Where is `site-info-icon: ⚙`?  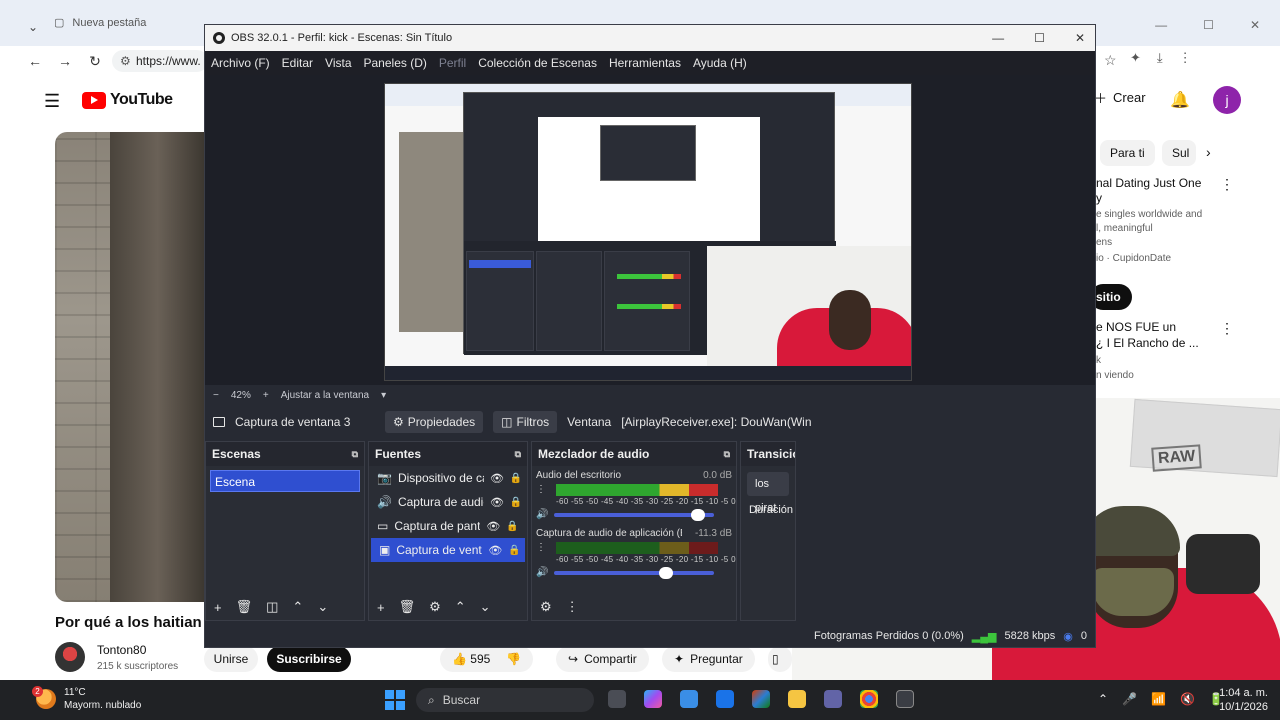 site-info-icon: ⚙ is located at coordinates (125, 61).